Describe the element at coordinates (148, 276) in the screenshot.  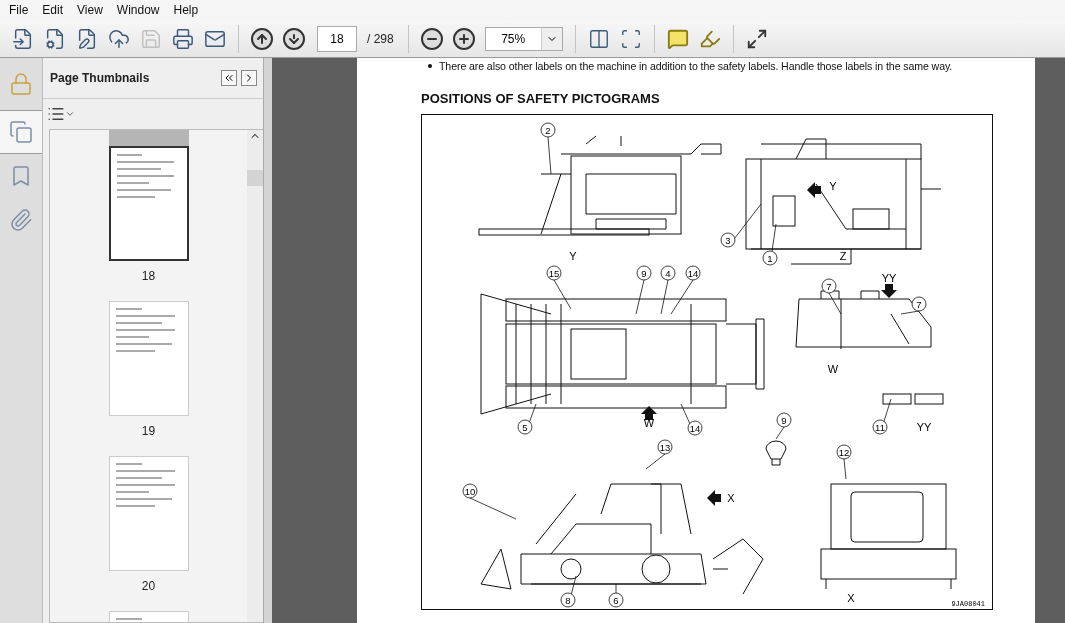
I see `page-number: 18` at that location.